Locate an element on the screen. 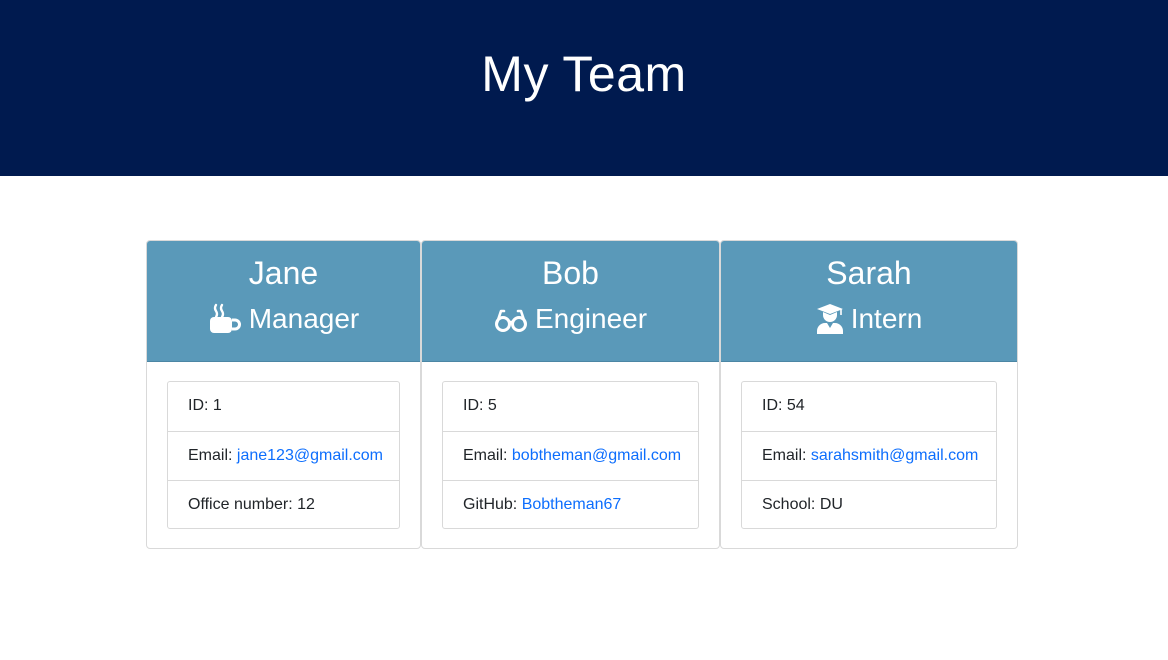 This screenshot has height=660, width=1168. email-row: Email: jane123@gmail.com is located at coordinates (283, 455).